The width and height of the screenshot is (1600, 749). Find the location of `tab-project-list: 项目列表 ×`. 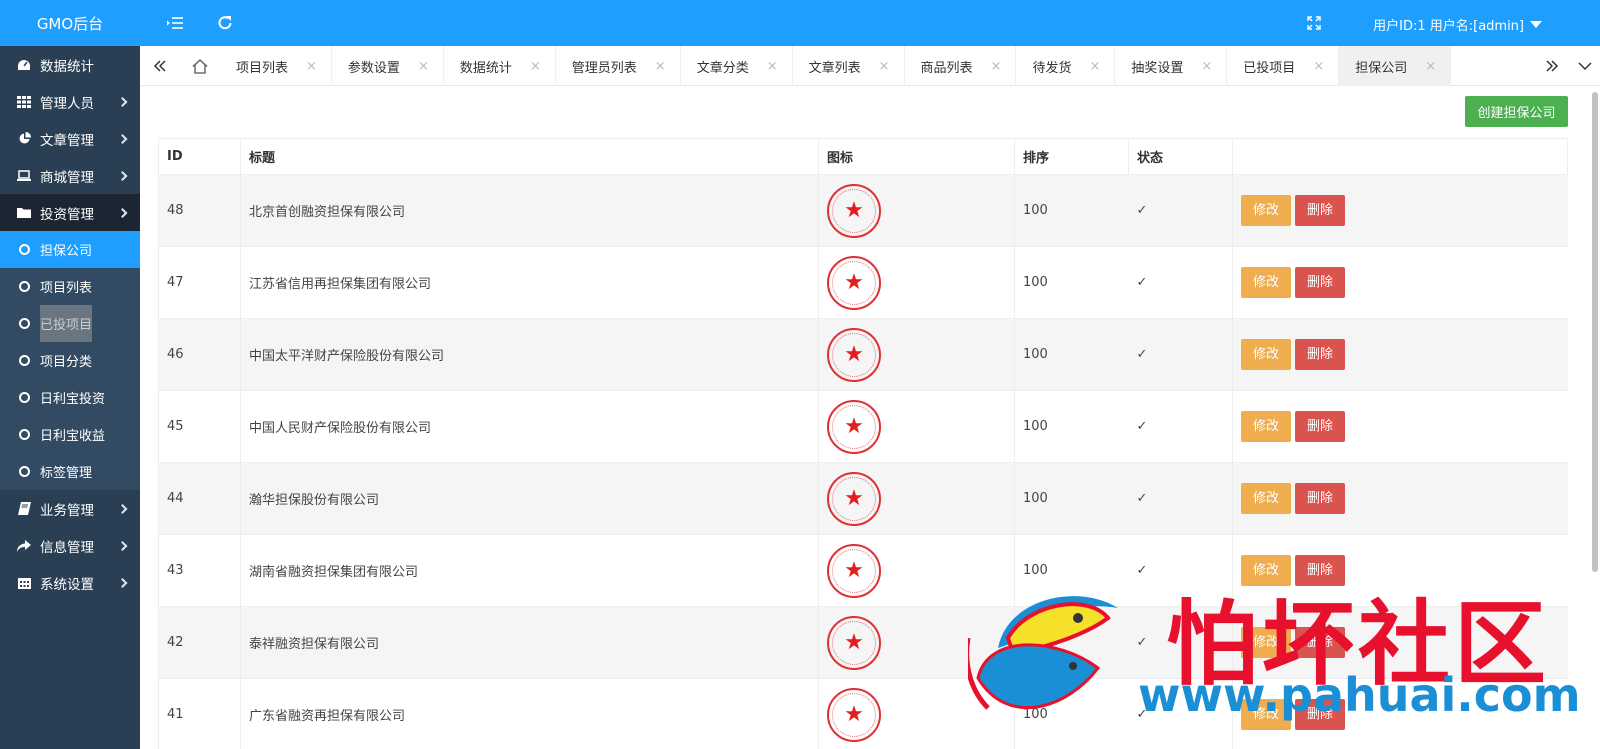

tab-project-list: 项目列表 × is located at coordinates (276, 66).